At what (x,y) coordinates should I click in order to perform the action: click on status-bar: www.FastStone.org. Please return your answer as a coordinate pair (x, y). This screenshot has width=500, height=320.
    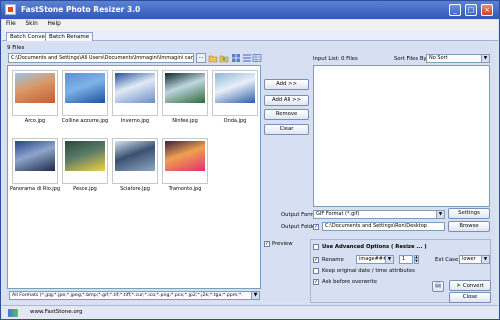
    Looking at the image, I should click on (250, 312).